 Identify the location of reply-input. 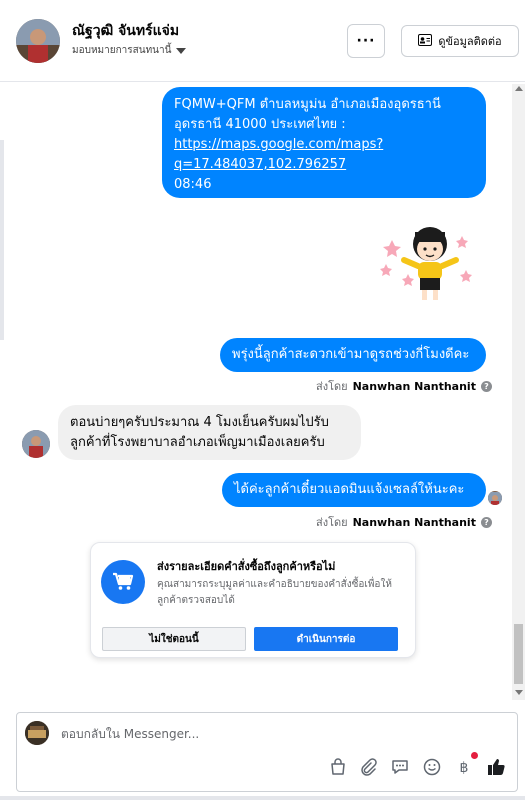
(281, 734).